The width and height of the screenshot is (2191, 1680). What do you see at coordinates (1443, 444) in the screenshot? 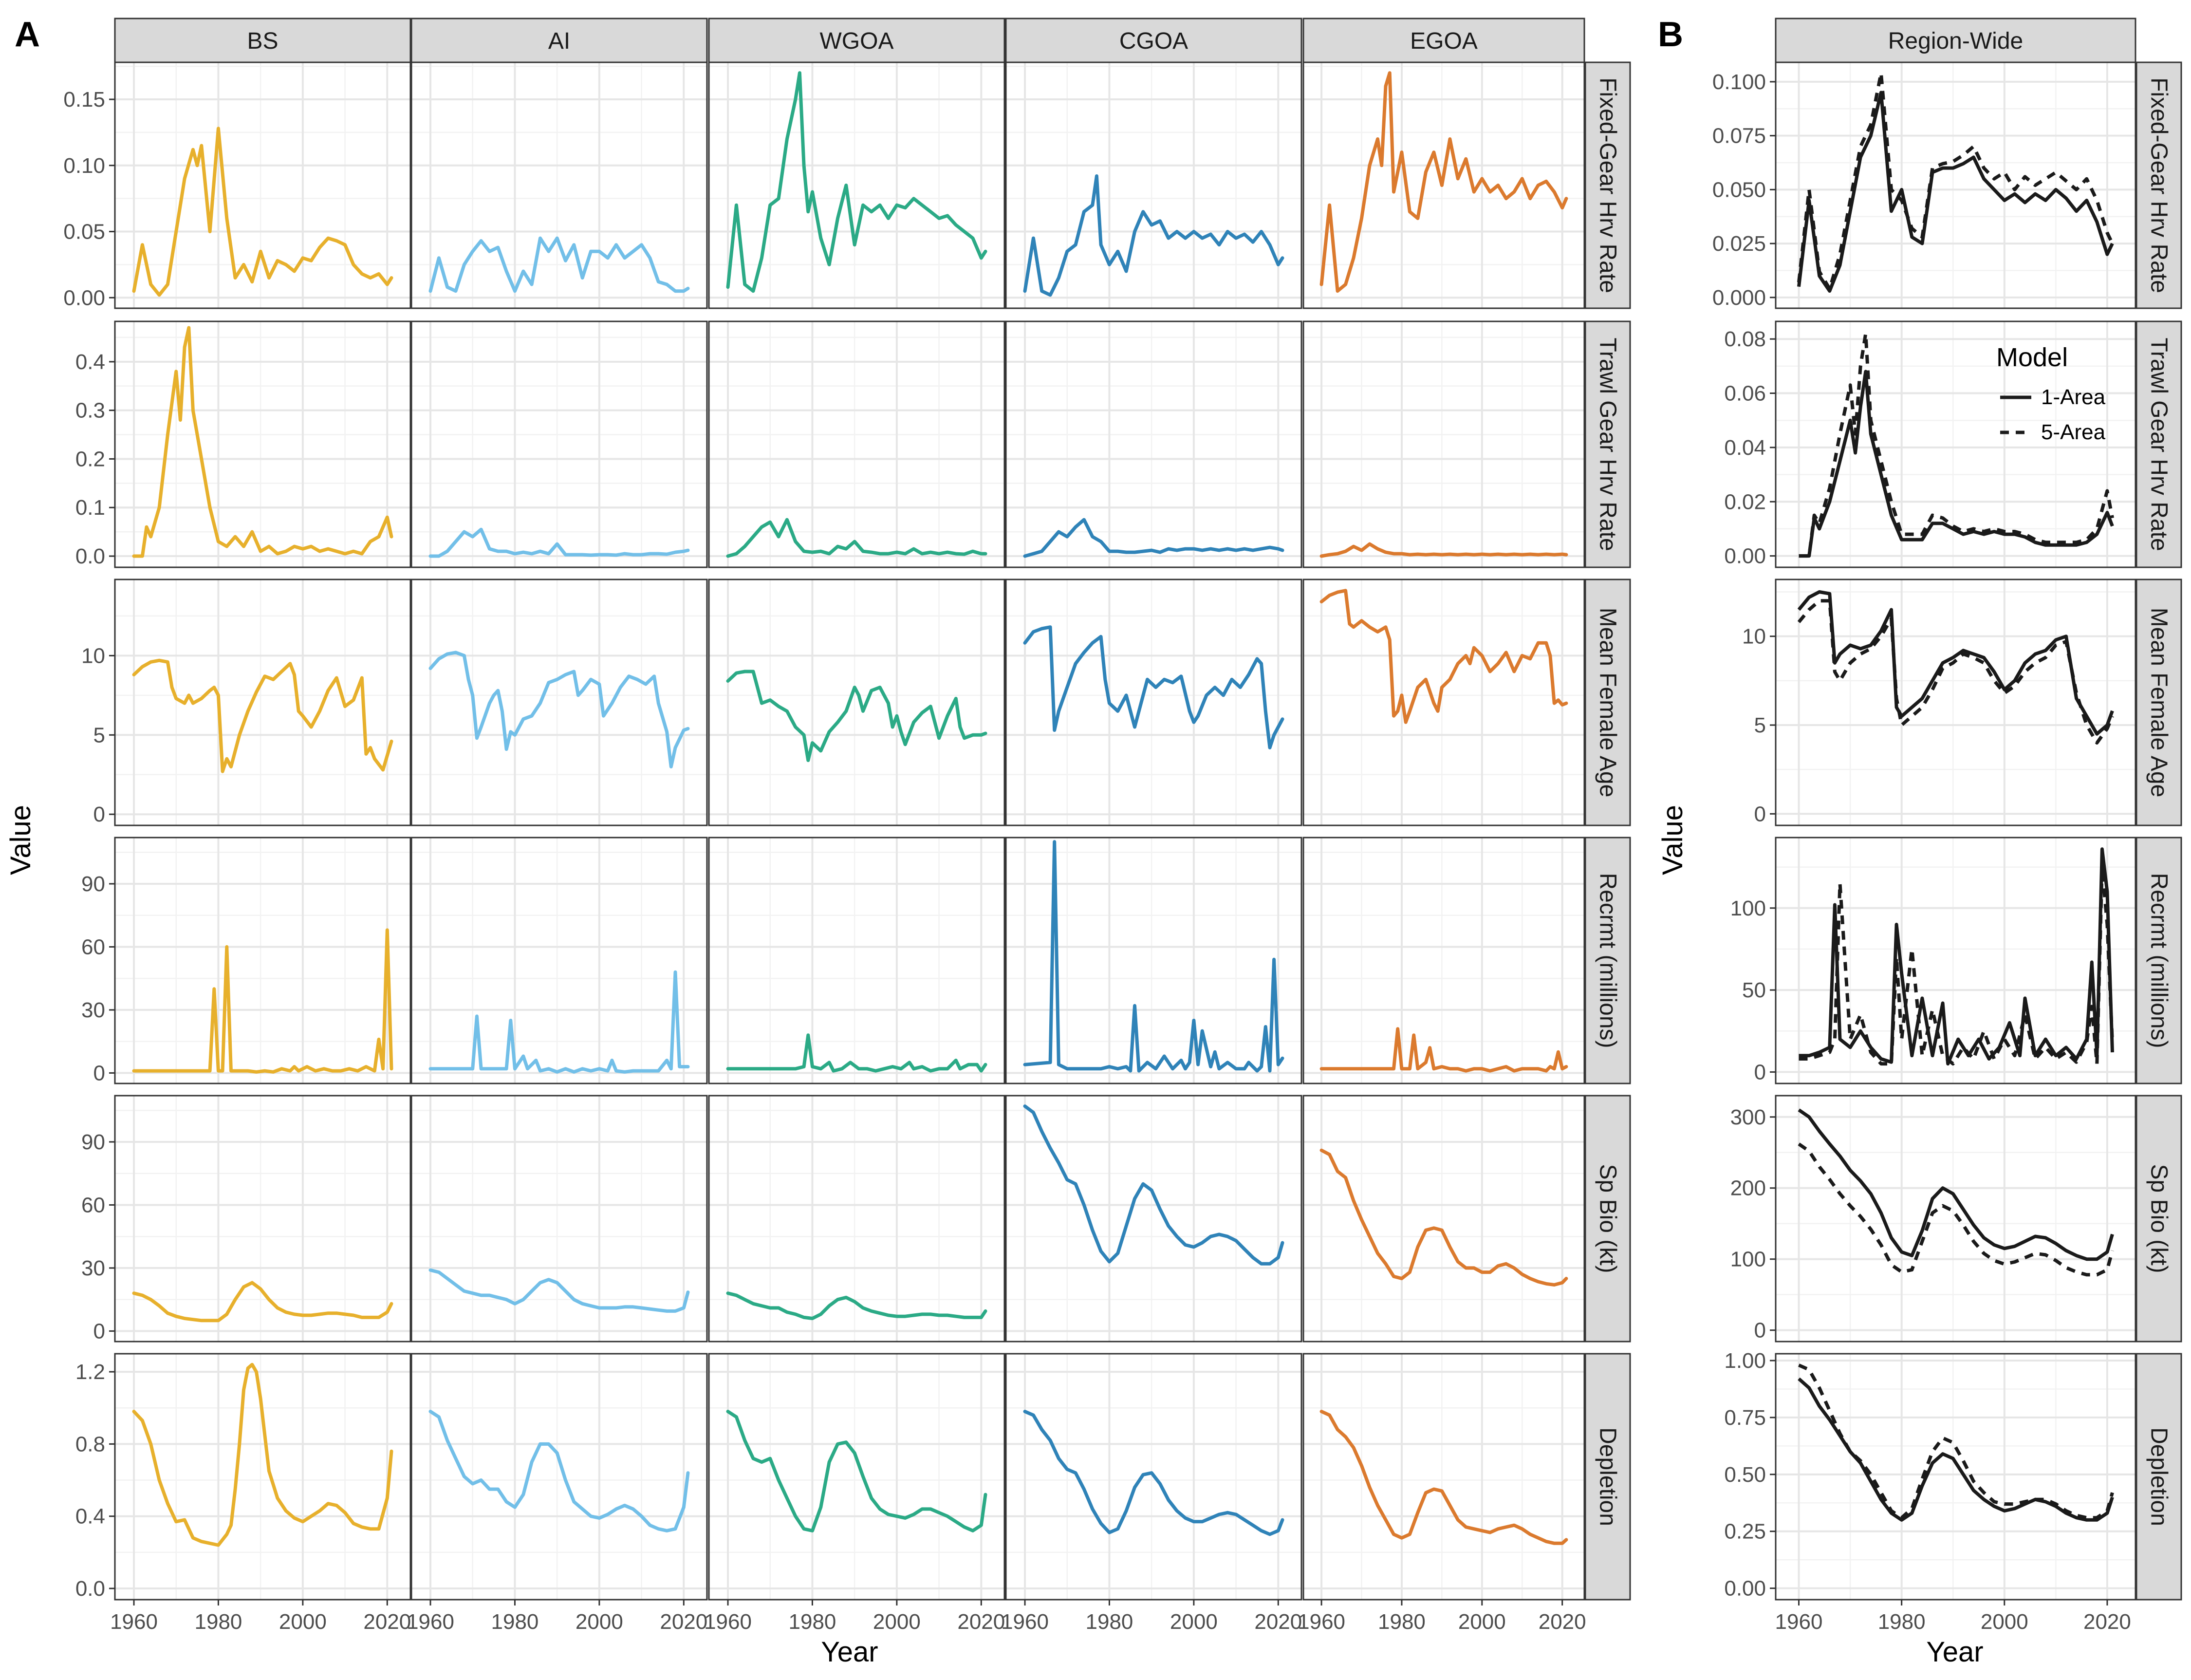
I see `panel-egoa-trawl-gear-hrv-rate` at bounding box center [1443, 444].